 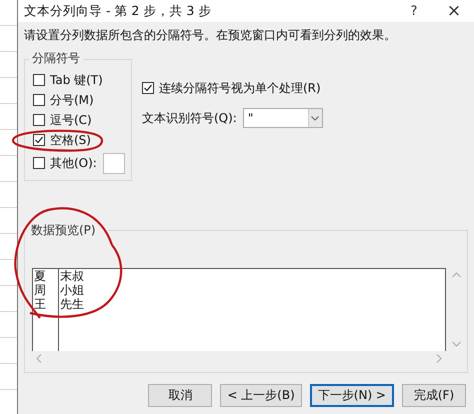 I want to click on chevron-down-icon, so click(x=315, y=118).